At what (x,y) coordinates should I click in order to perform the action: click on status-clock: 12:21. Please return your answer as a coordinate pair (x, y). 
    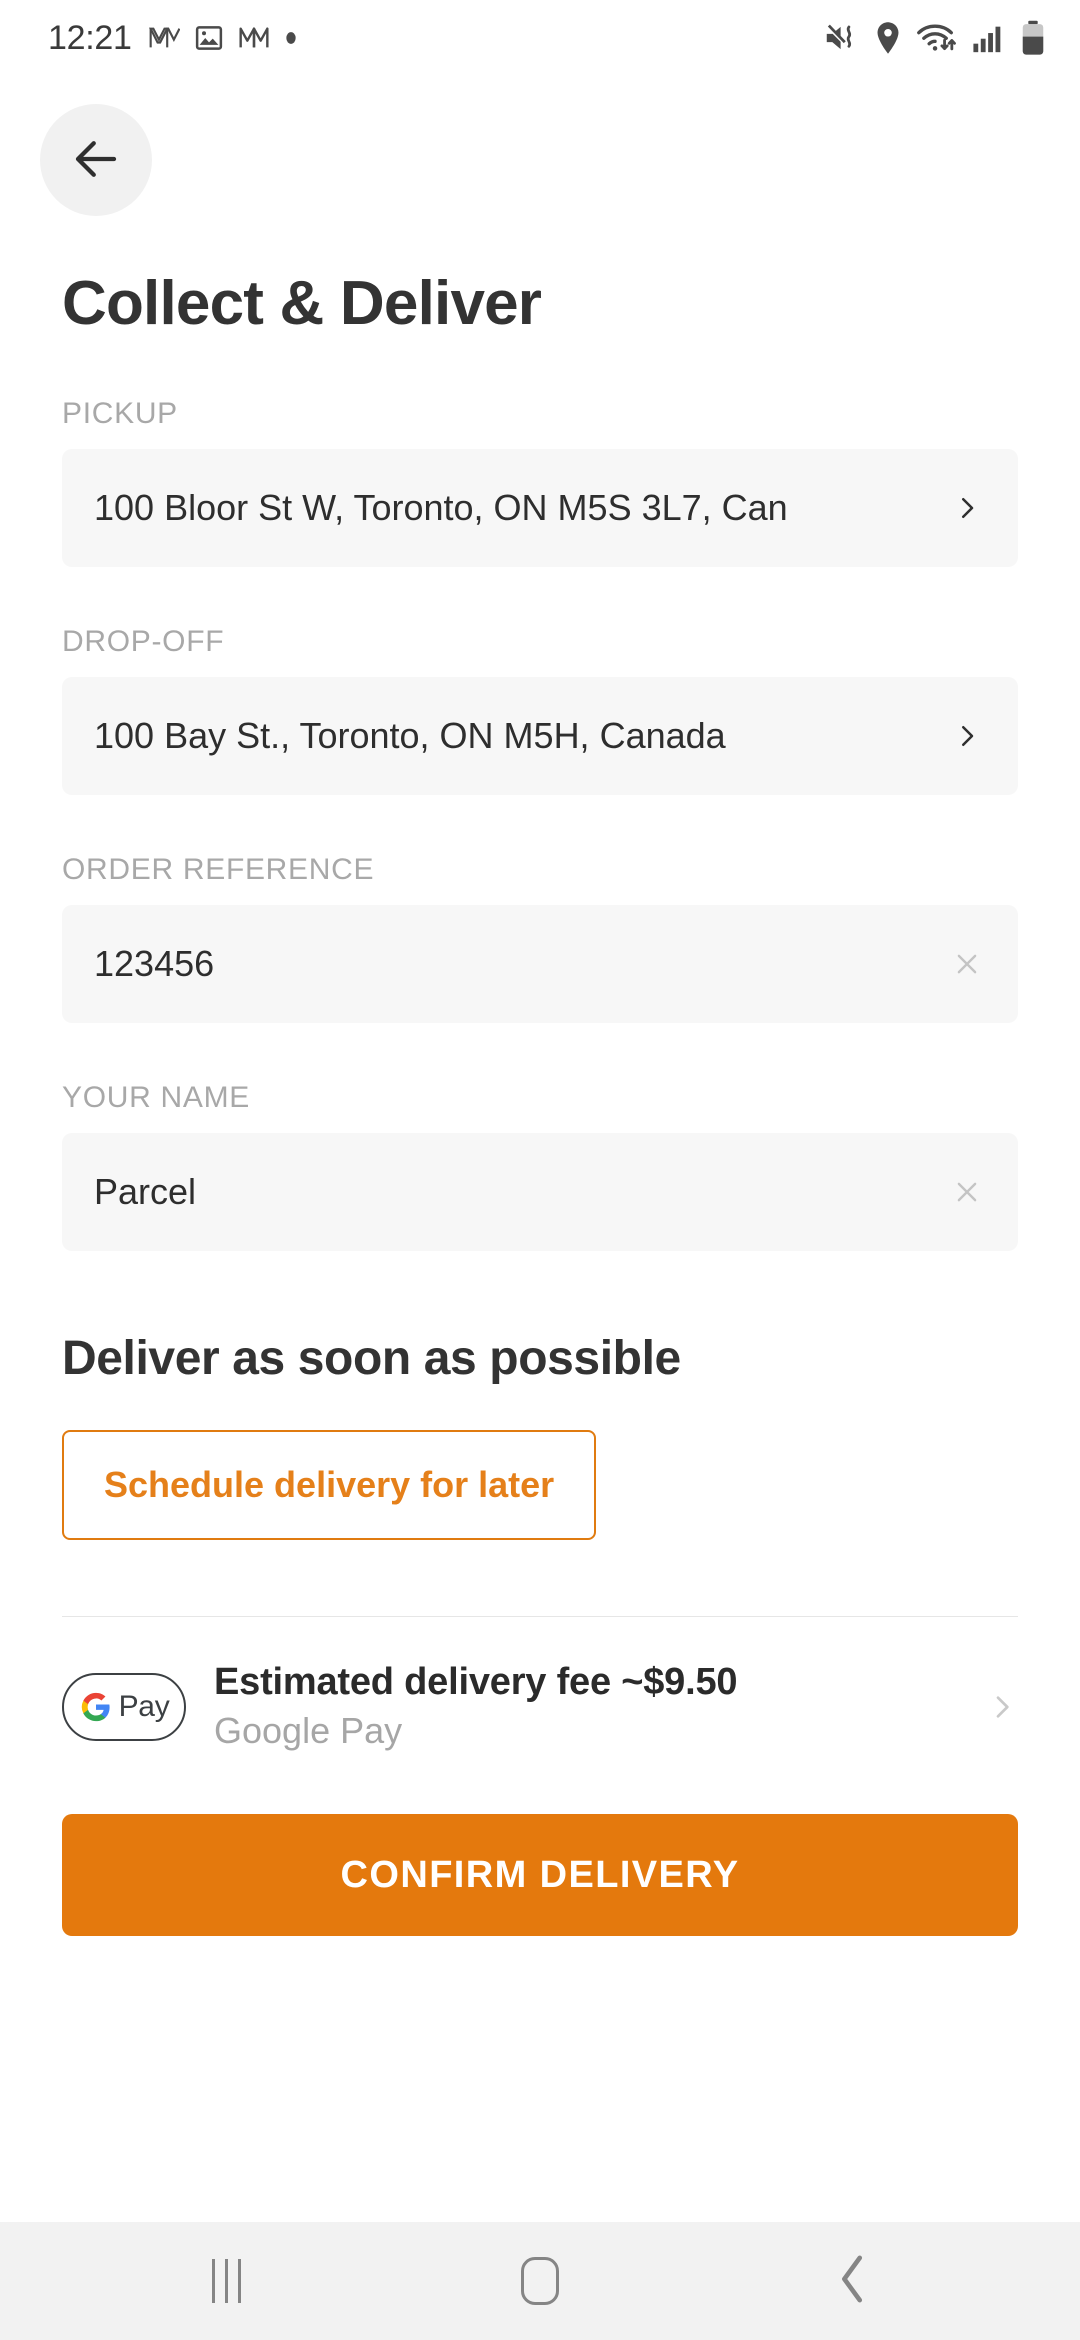
    Looking at the image, I should click on (90, 37).